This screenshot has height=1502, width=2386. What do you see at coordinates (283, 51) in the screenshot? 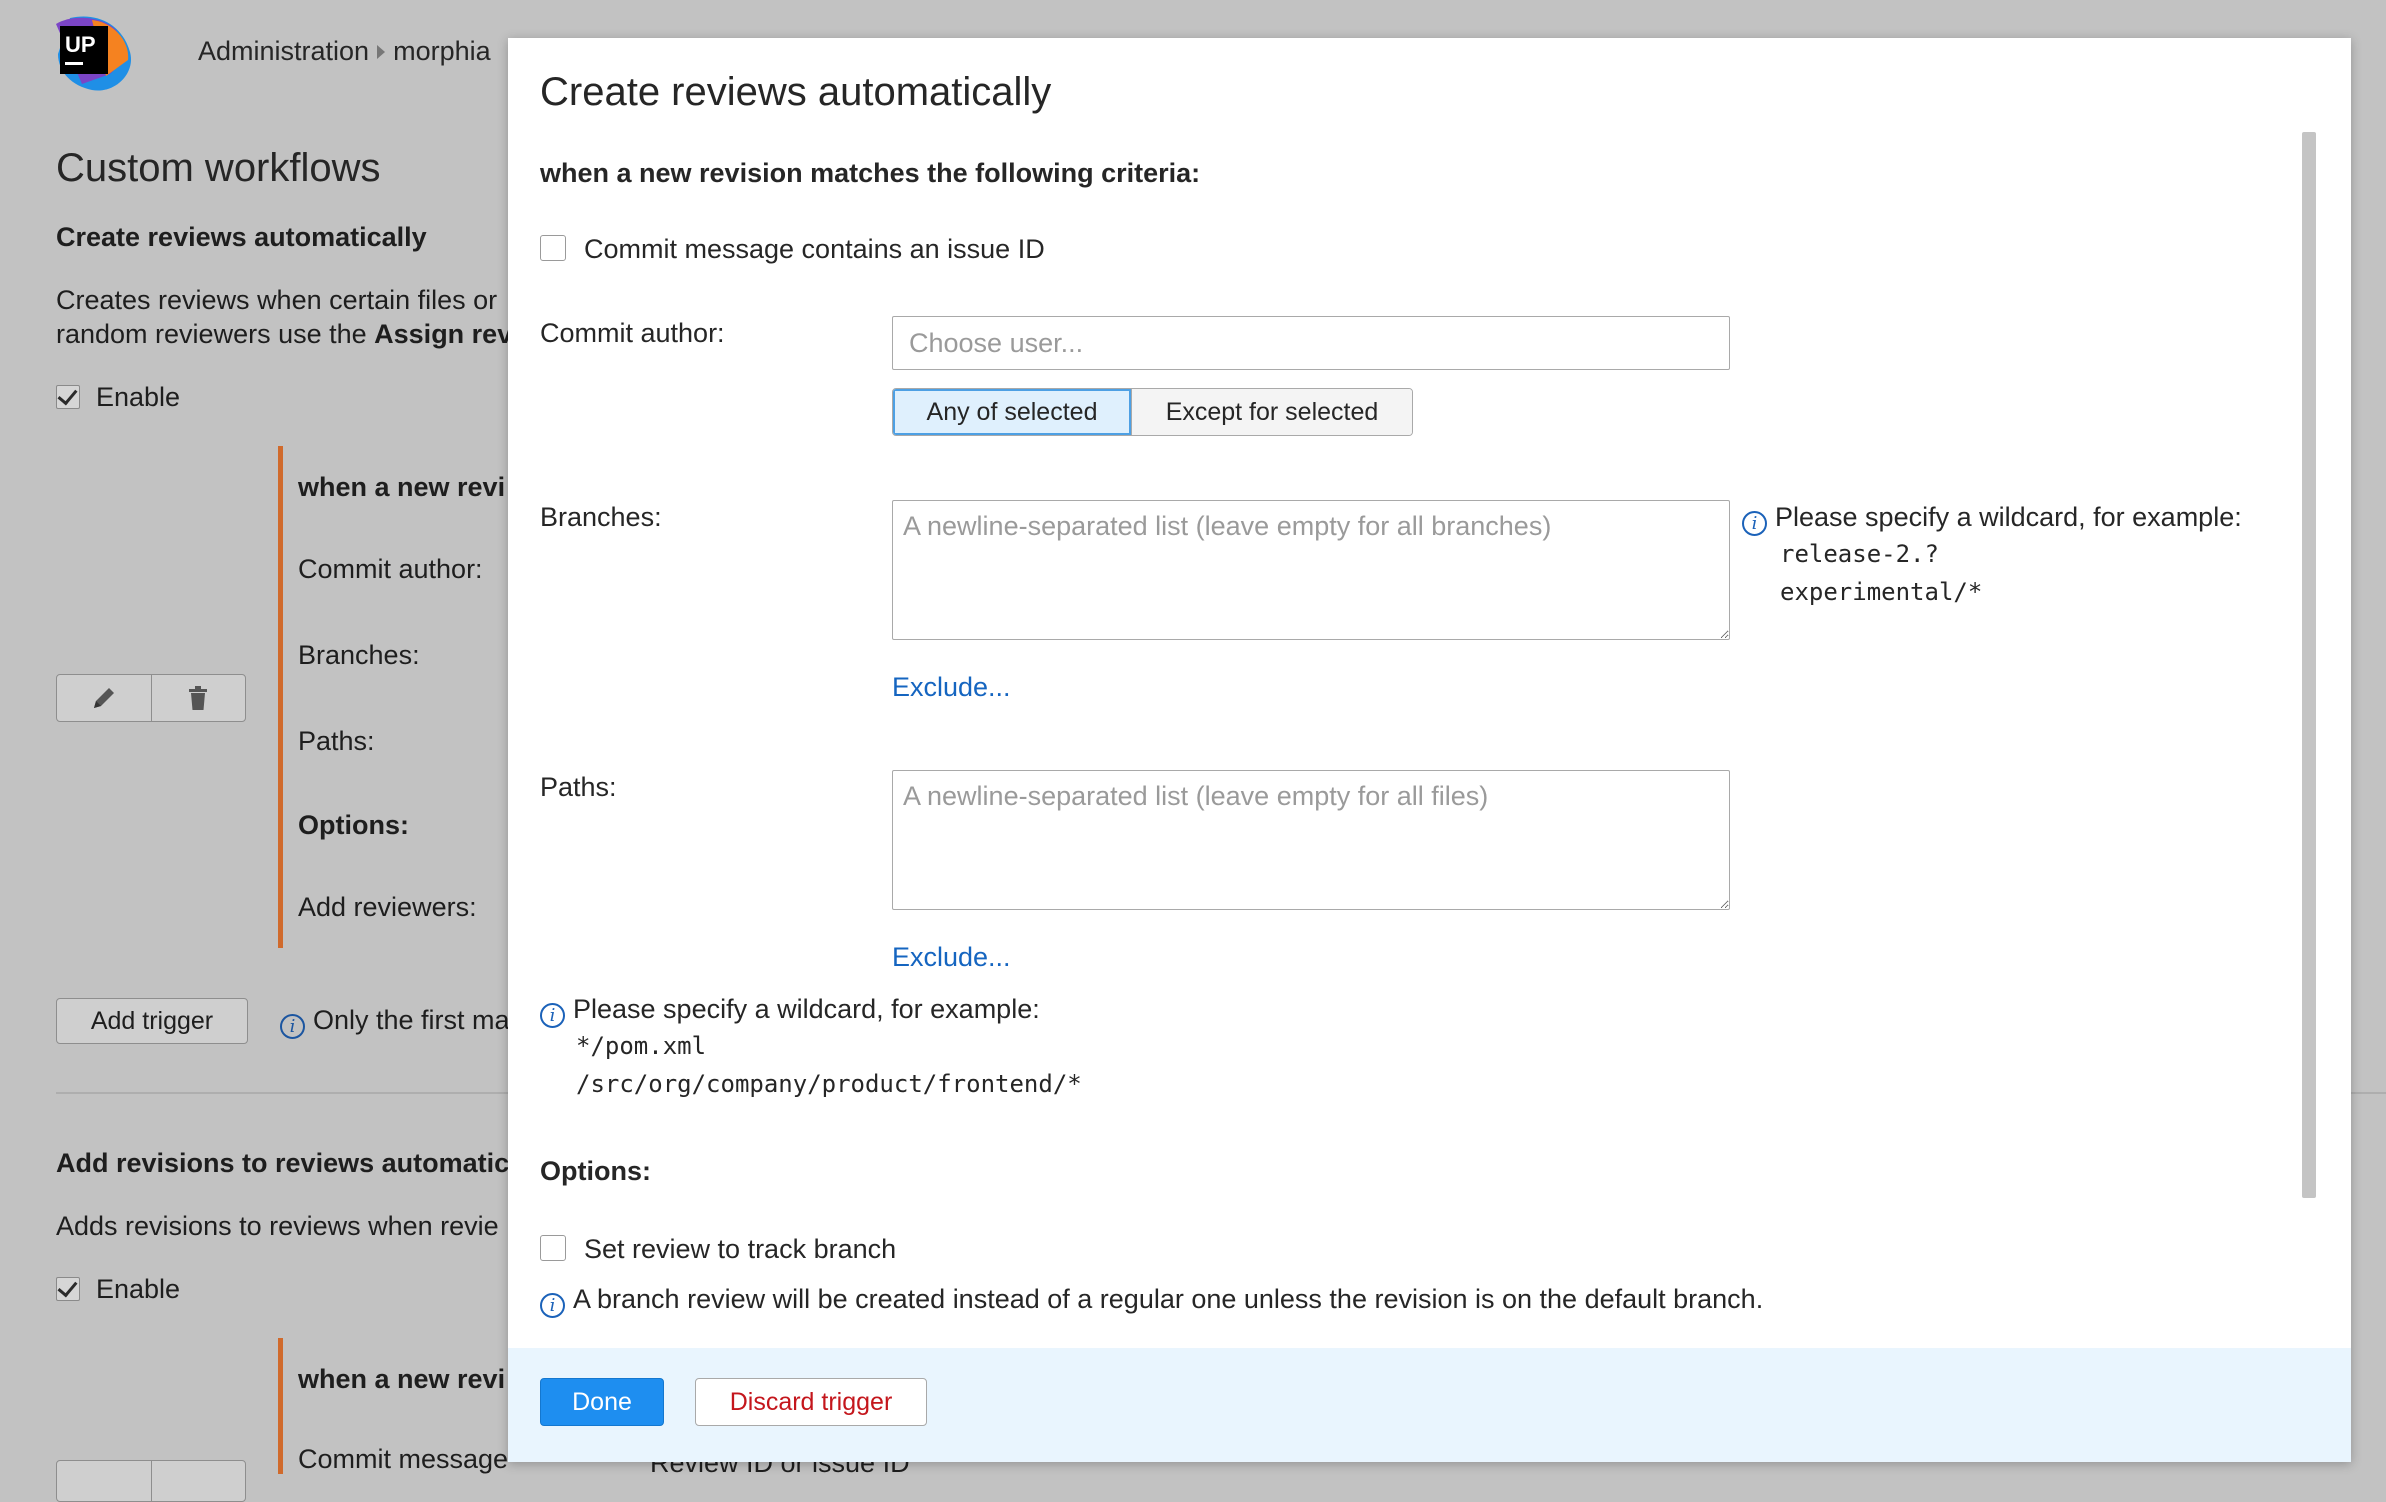
I see `breadcrumb-item-administration: Administration` at bounding box center [283, 51].